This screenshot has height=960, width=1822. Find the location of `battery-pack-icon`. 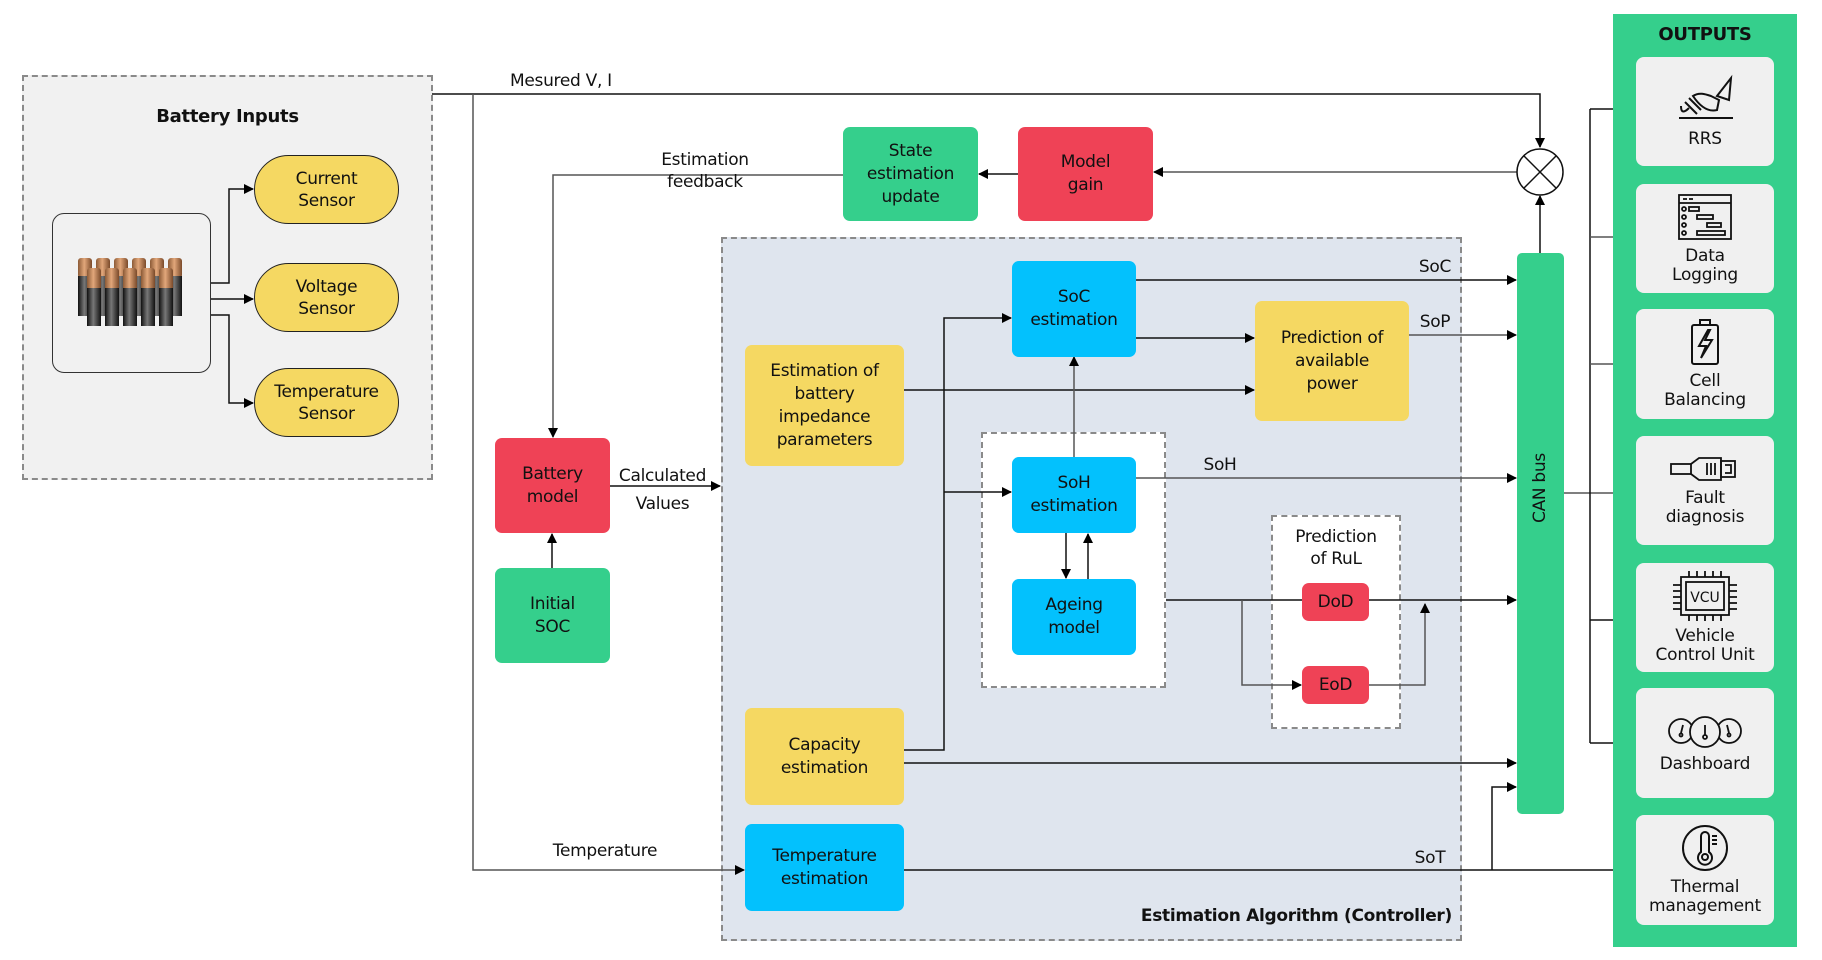

battery-pack-icon is located at coordinates (130, 292).